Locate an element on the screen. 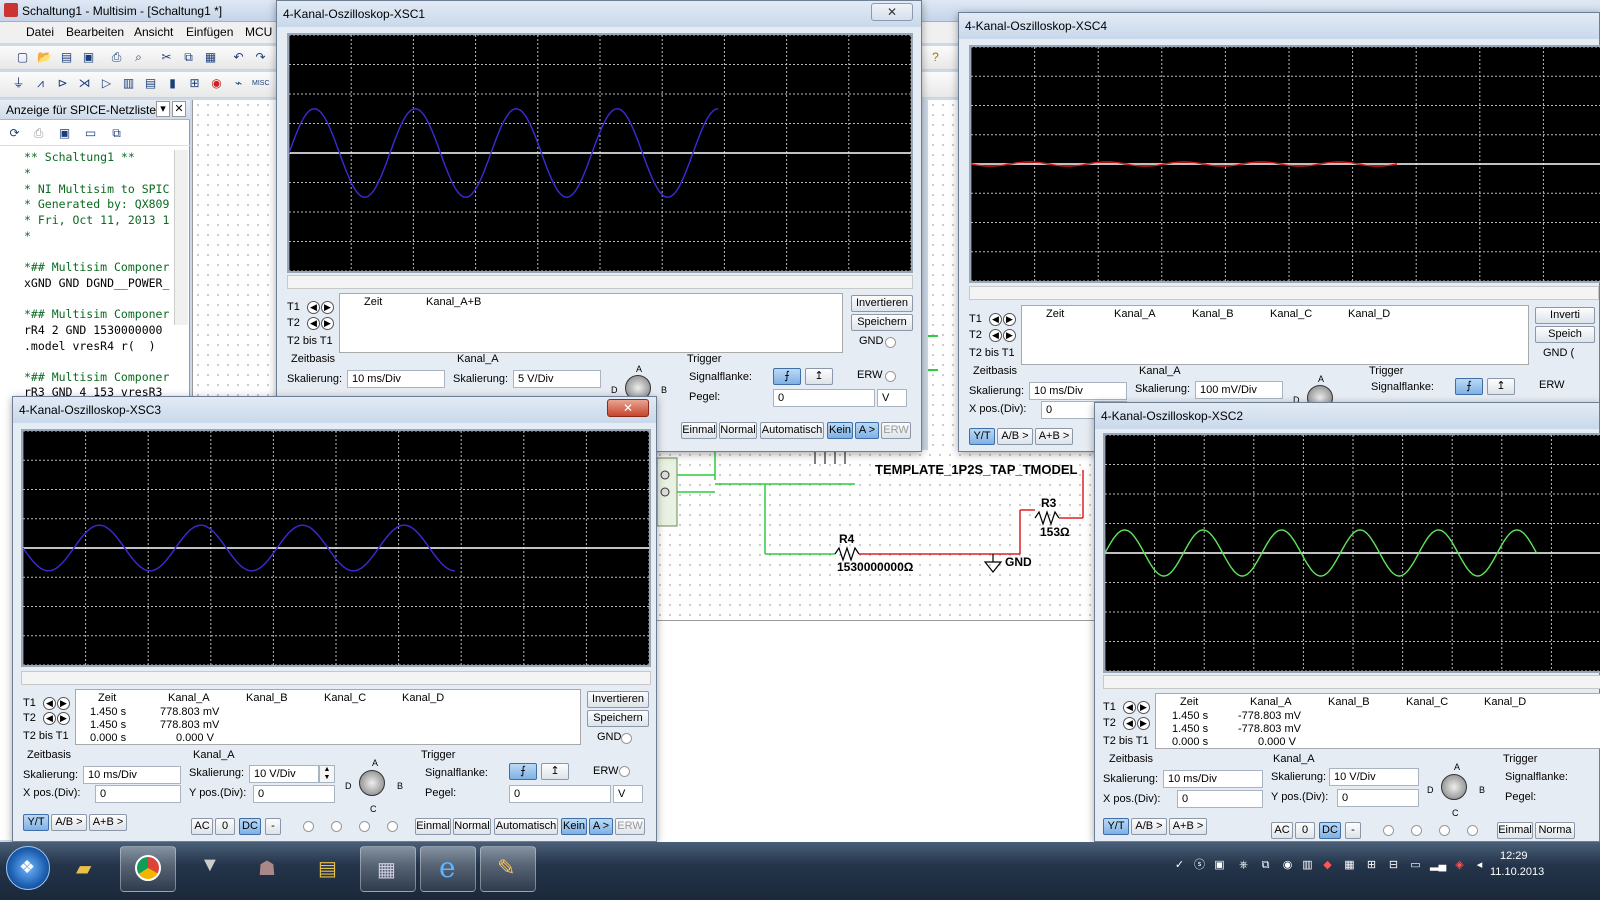 Image resolution: width=1600 pixels, height=900 pixels. new-file-icon: ▢ is located at coordinates (22, 57).